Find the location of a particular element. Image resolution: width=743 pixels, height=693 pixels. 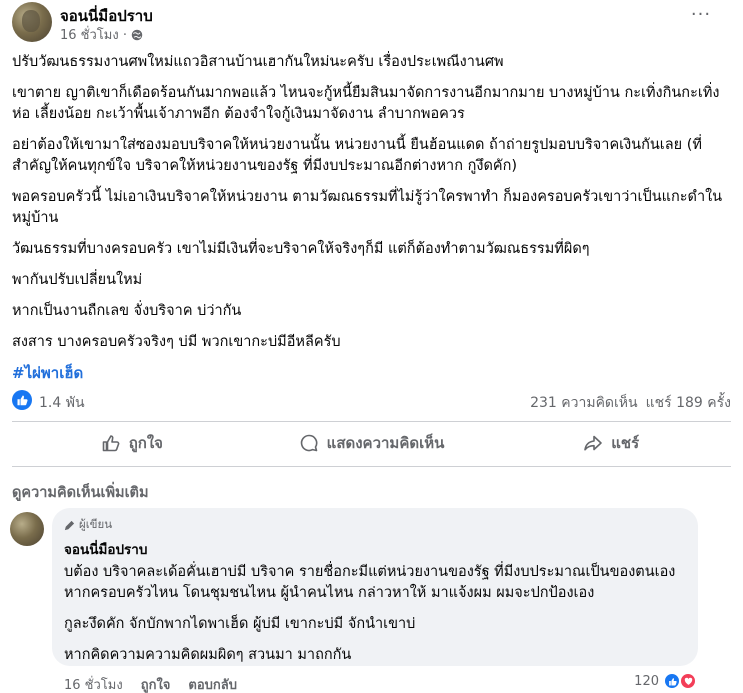

post-time: 16 ชั่วโมง · is located at coordinates (93, 34).